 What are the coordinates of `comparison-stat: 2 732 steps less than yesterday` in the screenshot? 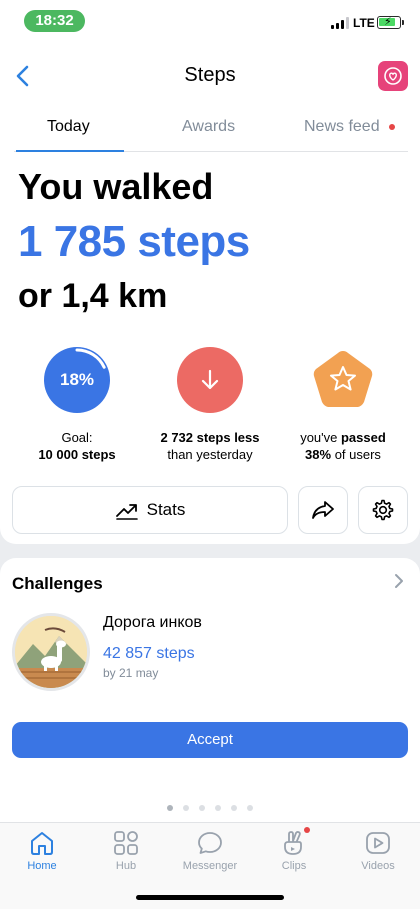 It's located at (210, 405).